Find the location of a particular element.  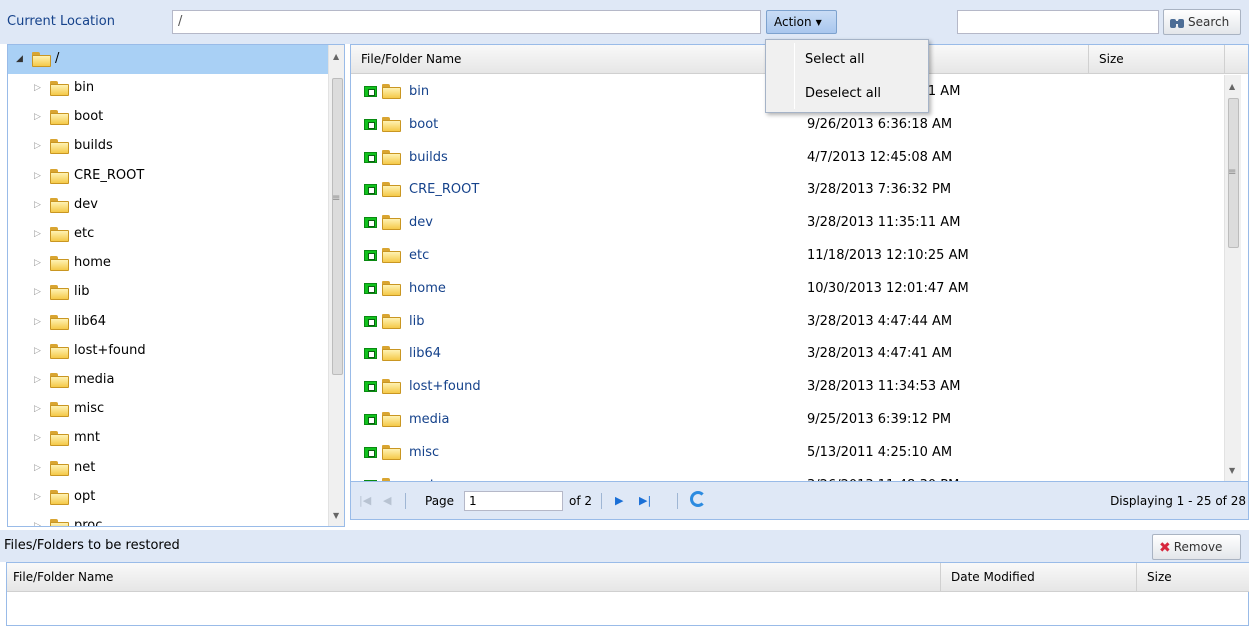

next-page-icon: ▶ is located at coordinates (619, 500).